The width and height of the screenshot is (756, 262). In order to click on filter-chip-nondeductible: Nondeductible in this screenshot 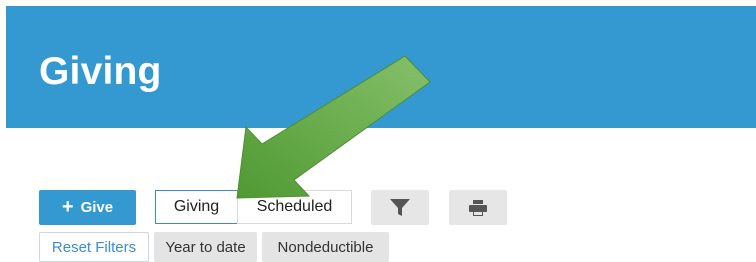, I will do `click(325, 247)`.